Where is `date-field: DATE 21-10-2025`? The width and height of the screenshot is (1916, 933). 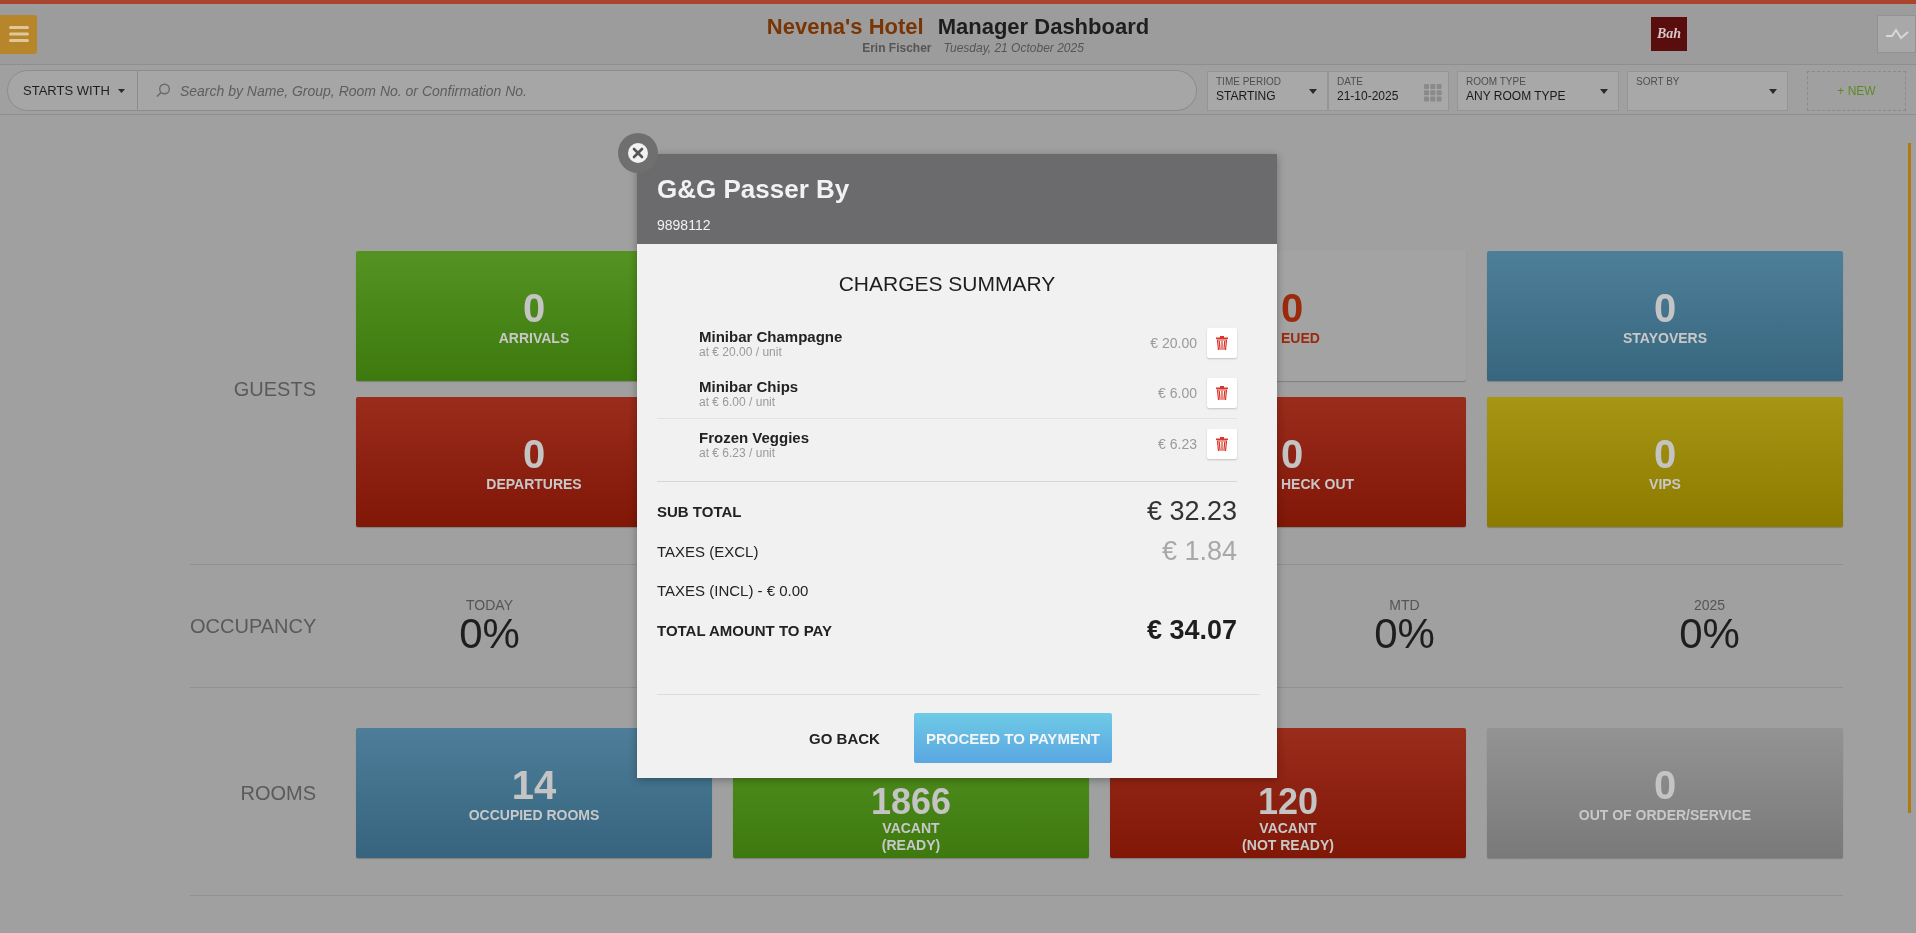
date-field: DATE 21-10-2025 is located at coordinates (1388, 90).